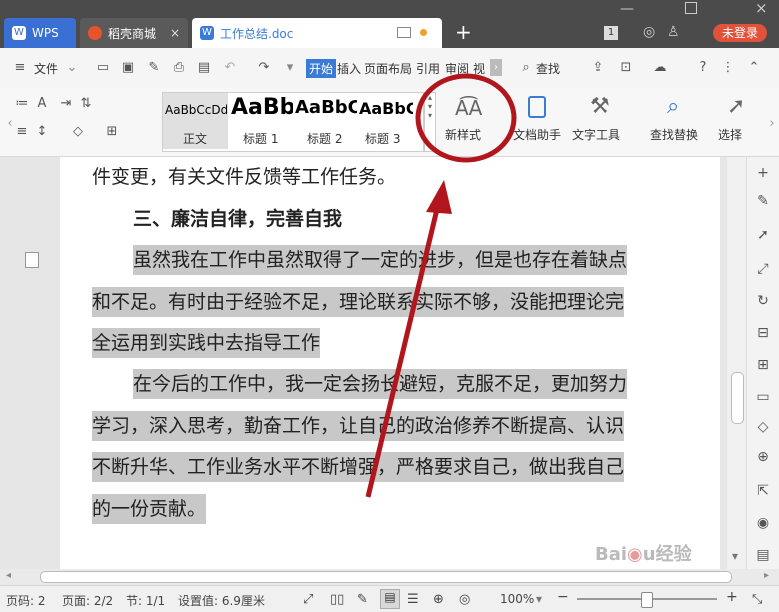 The image size is (779, 612). I want to click on print-panel-icon: ▤, so click(763, 555).